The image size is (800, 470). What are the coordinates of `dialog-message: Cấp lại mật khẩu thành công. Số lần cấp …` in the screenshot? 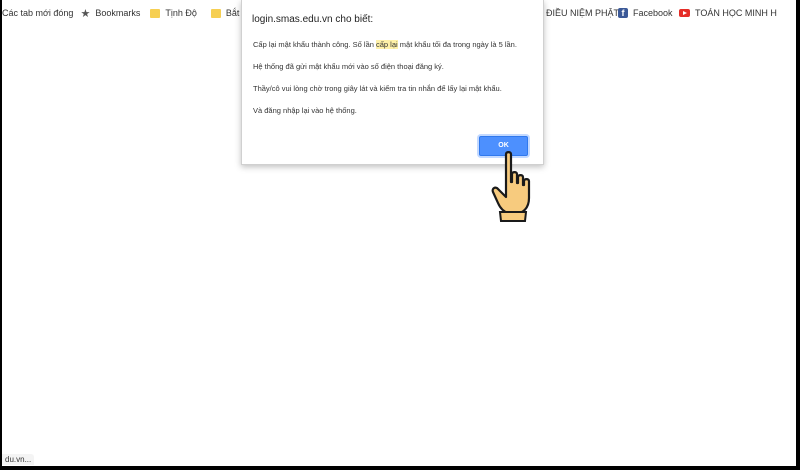 It's located at (396, 84).